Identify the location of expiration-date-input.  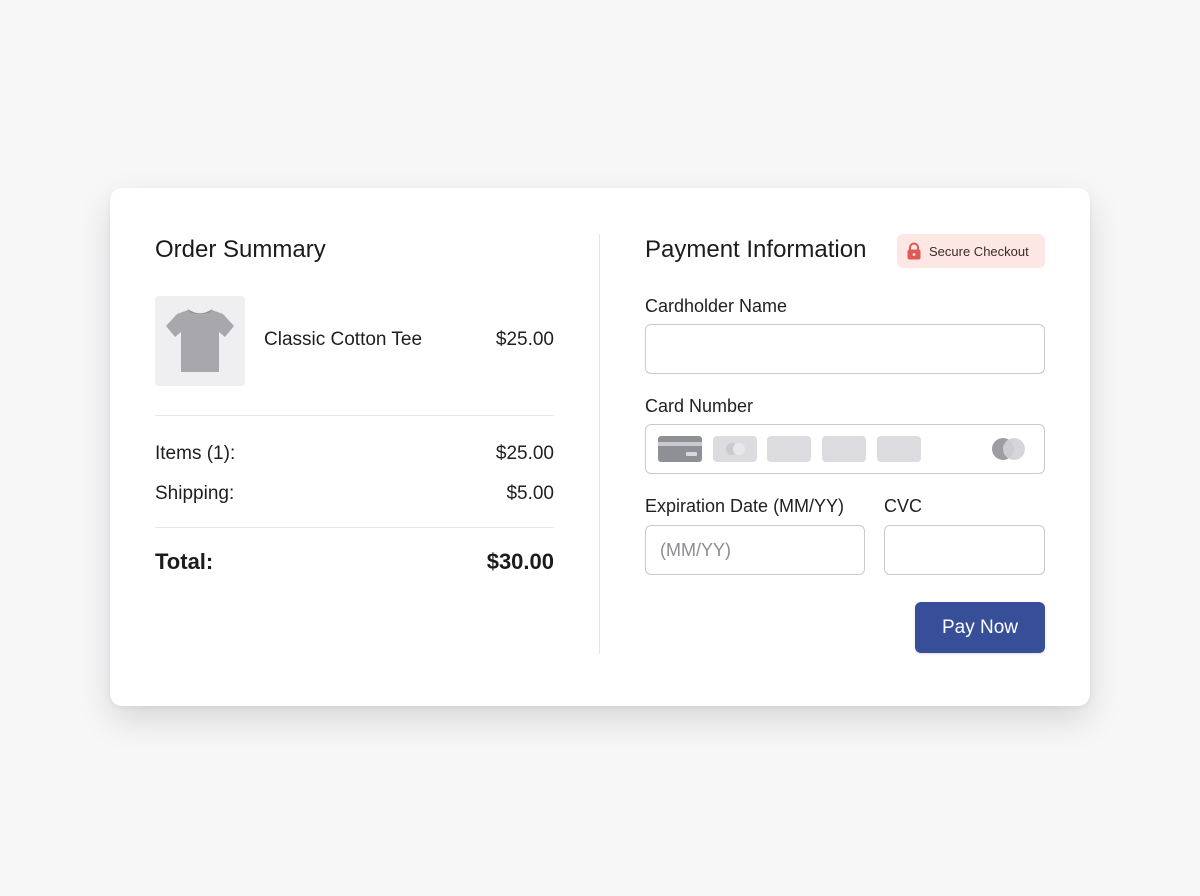
(755, 550).